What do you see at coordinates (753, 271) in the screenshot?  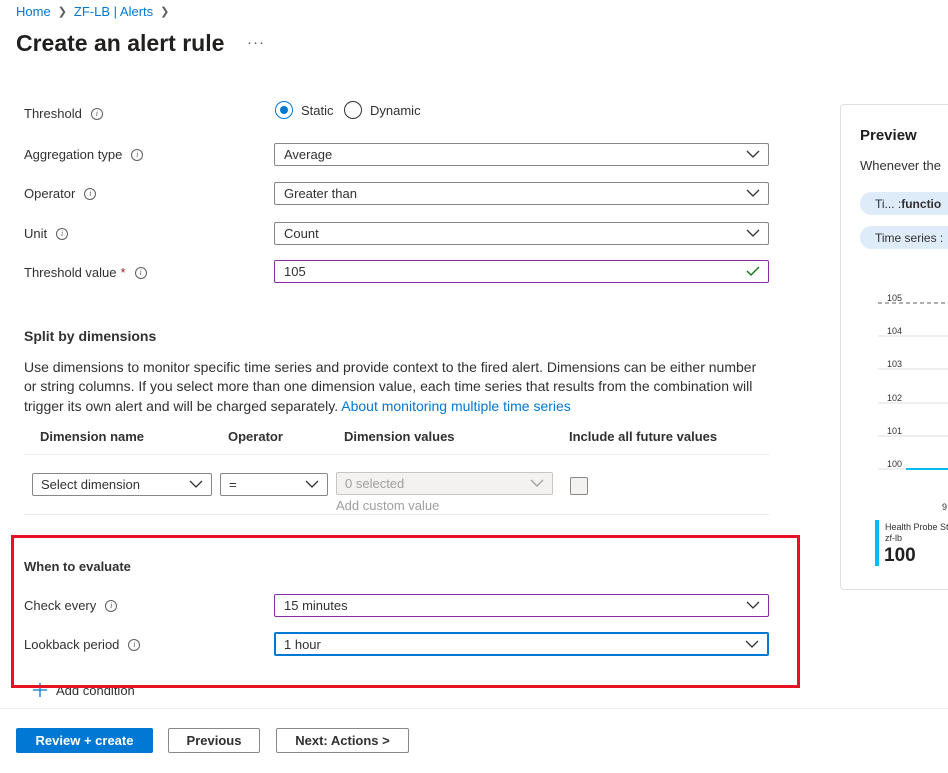 I see `checkmark-icon` at bounding box center [753, 271].